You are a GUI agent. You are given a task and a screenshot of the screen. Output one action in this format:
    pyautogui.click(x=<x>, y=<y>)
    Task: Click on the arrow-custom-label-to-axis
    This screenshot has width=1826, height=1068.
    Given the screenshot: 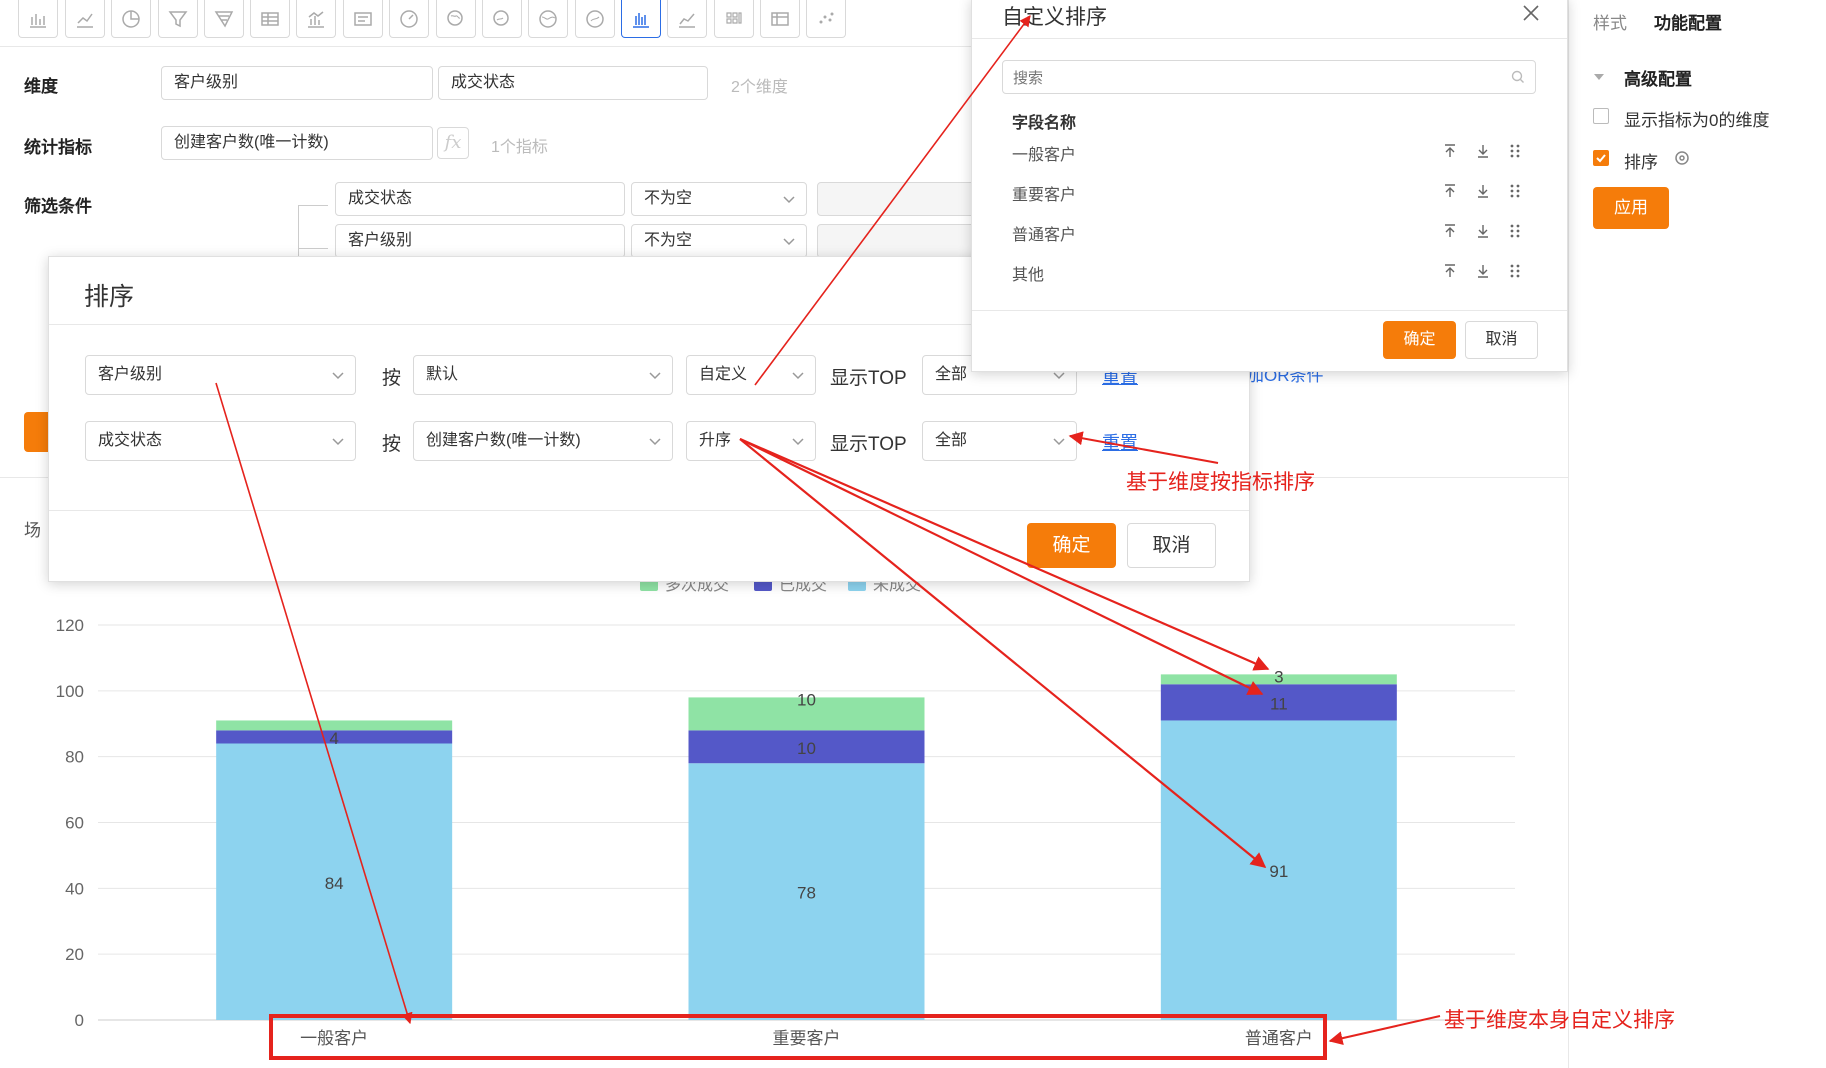 What is the action you would take?
    pyautogui.click(x=1384, y=1030)
    